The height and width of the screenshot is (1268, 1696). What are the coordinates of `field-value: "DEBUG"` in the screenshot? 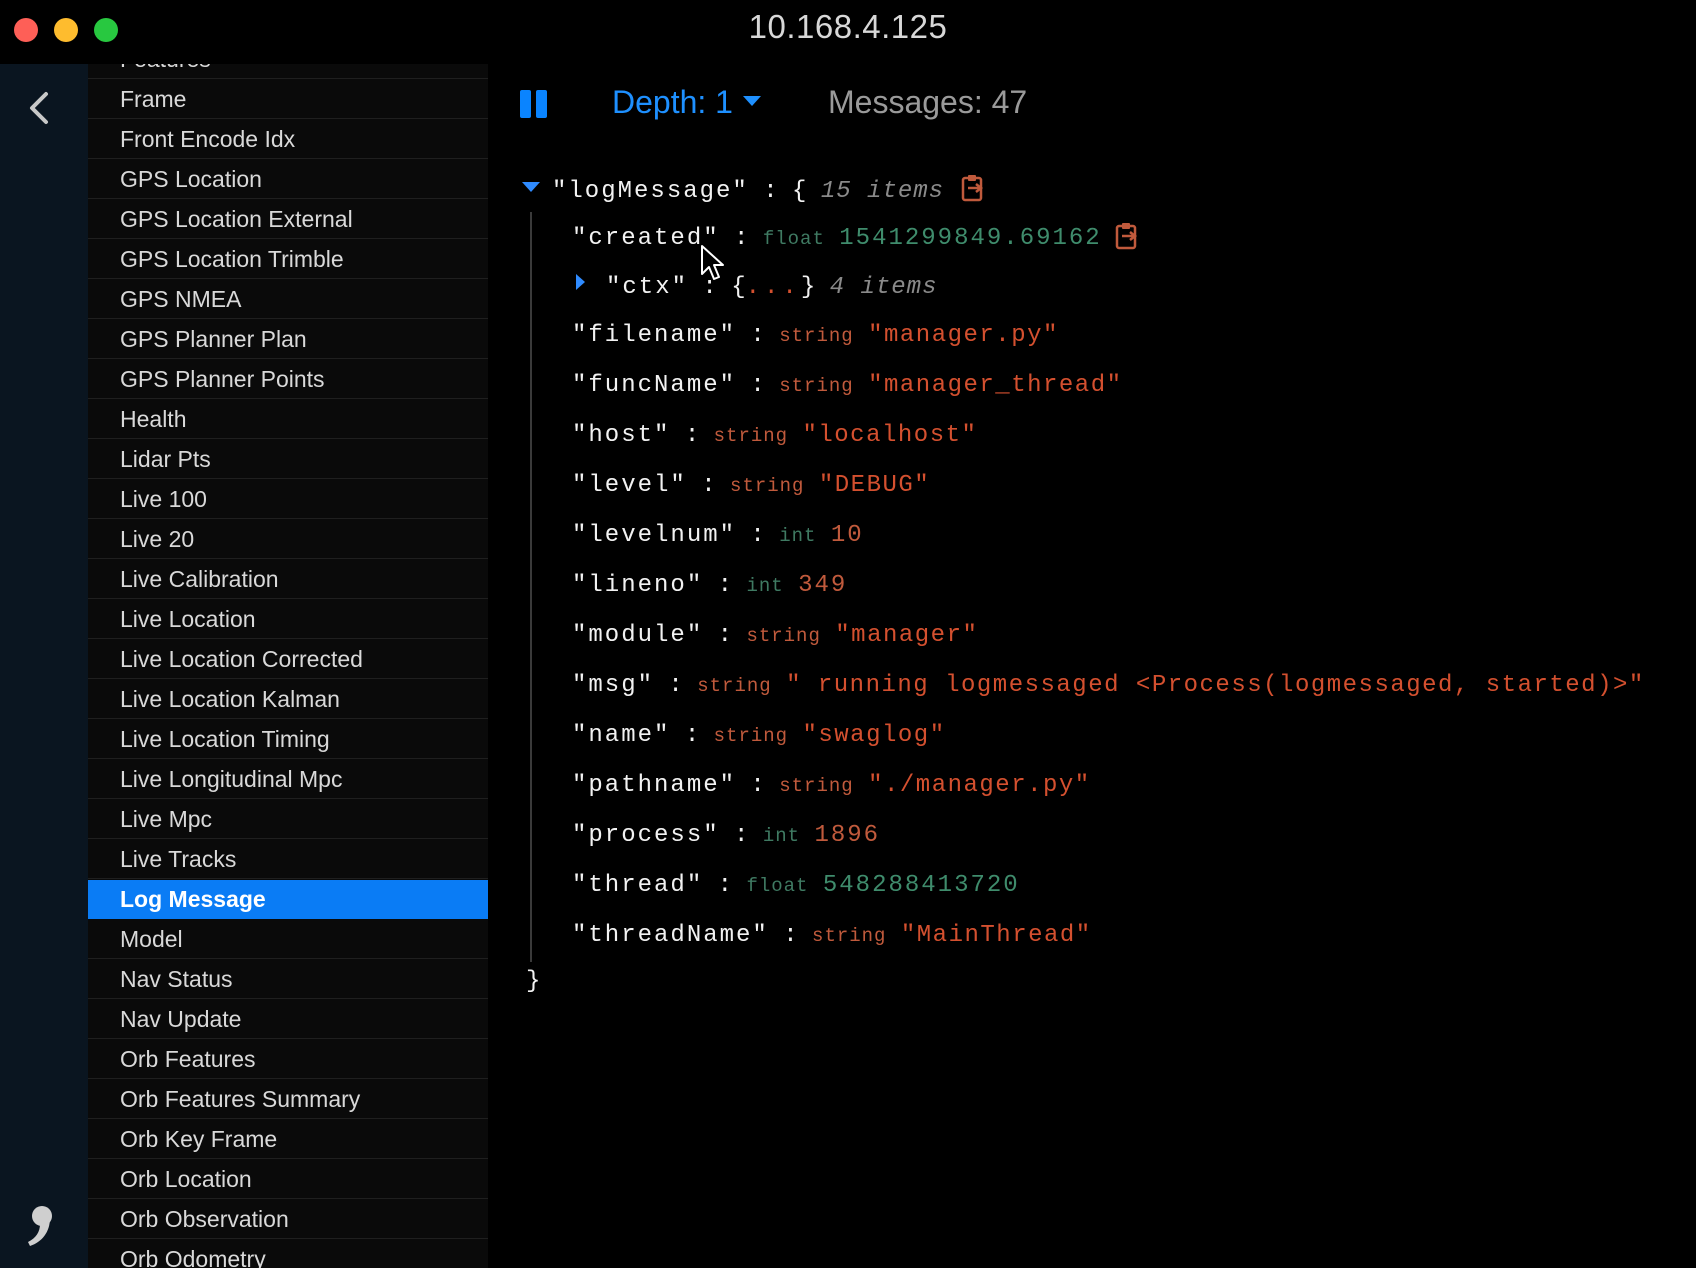 It's located at (874, 485).